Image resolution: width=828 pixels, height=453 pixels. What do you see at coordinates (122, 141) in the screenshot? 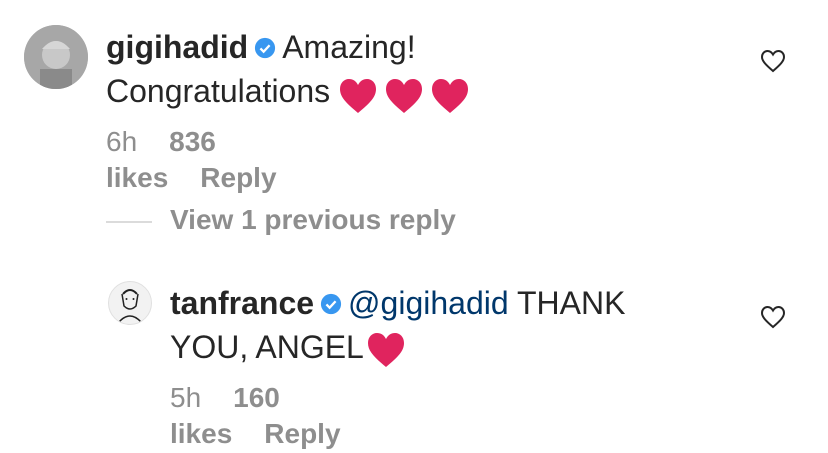
I see `comment-time: 6h` at bounding box center [122, 141].